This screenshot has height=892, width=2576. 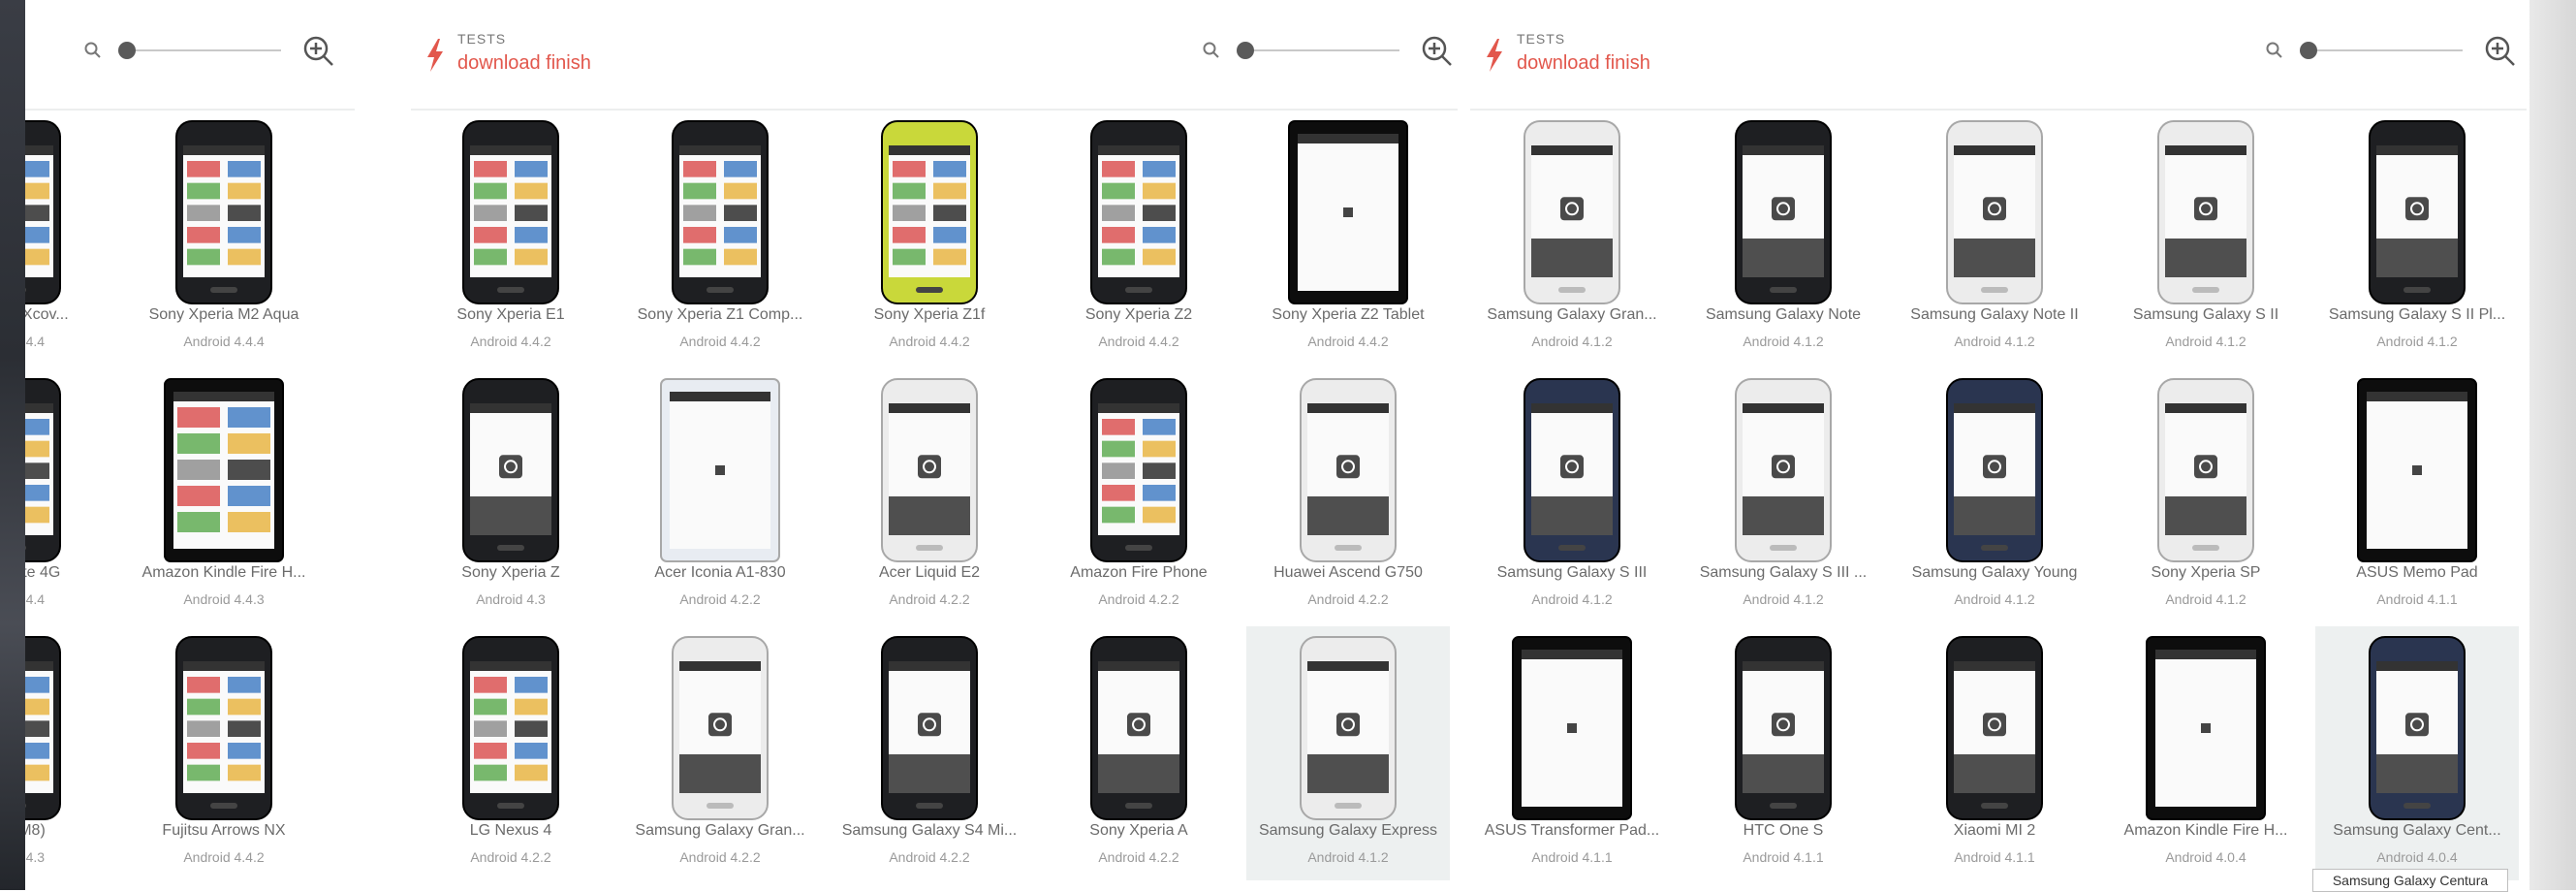 I want to click on device-tile: Samsung Galaxy Cent... Android 4.0.4, so click(x=2417, y=753).